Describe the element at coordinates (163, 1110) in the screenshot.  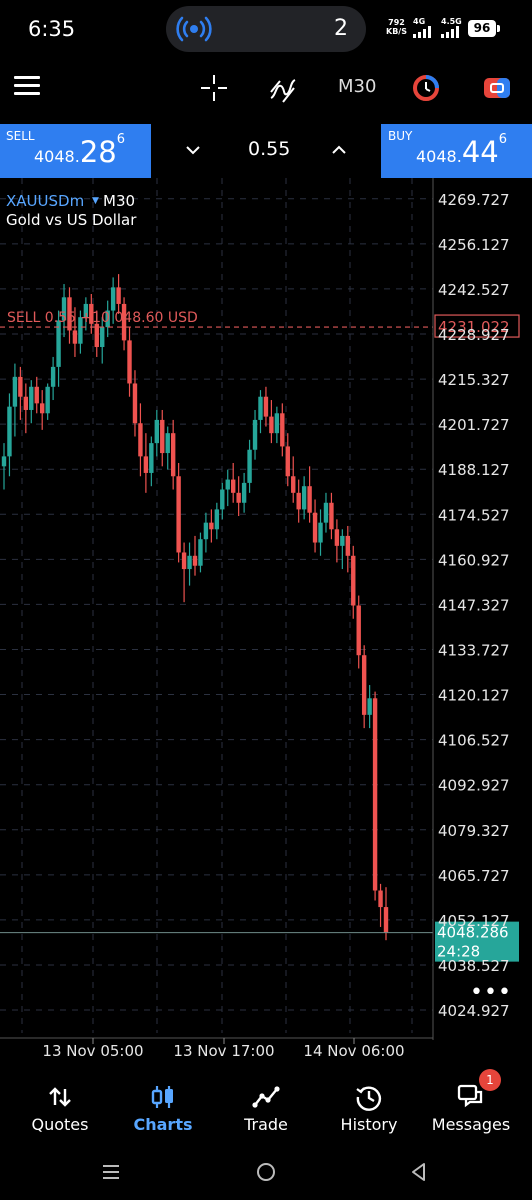
I see `nav-charts: Charts` at that location.